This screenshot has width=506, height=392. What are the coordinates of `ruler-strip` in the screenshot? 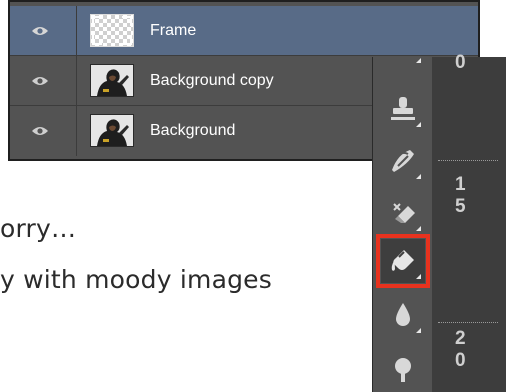 It's located at (469, 224).